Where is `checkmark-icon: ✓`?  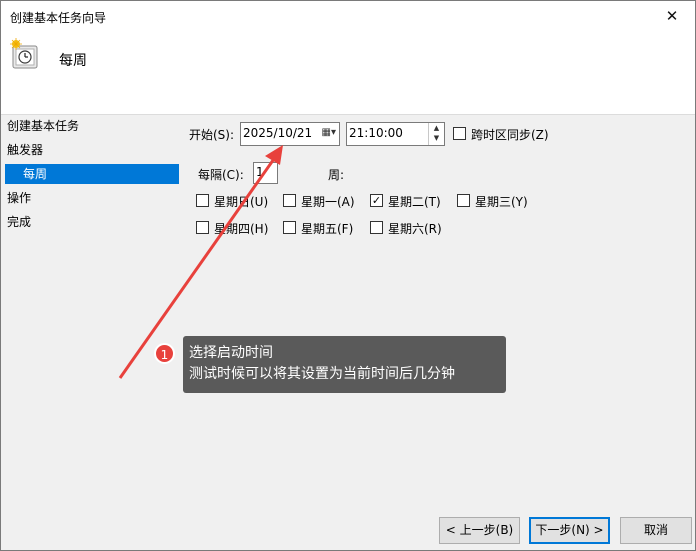 checkmark-icon: ✓ is located at coordinates (376, 200).